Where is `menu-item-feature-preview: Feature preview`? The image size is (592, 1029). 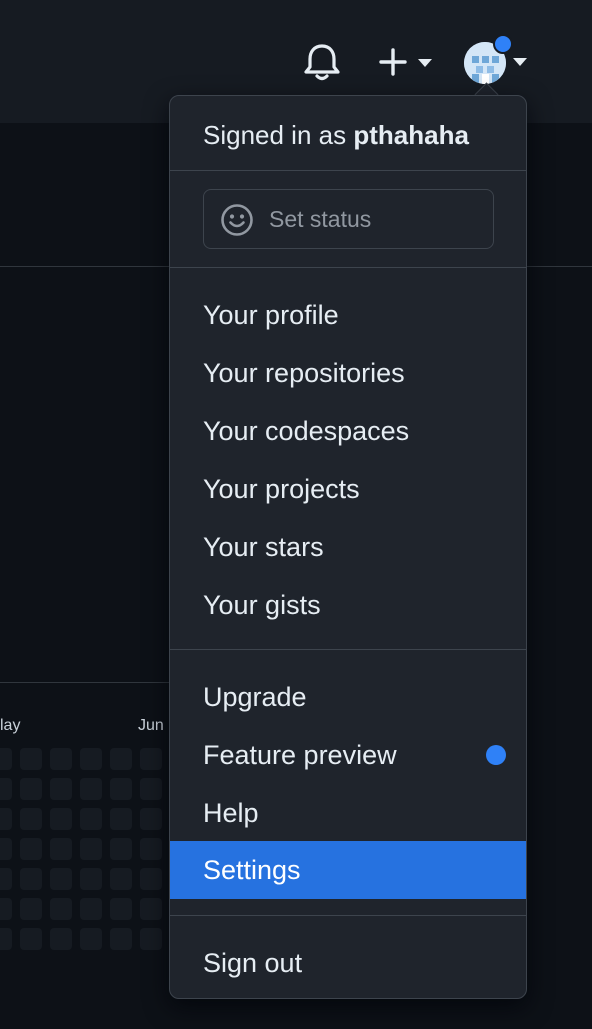
menu-item-feature-preview: Feature preview is located at coordinates (348, 755).